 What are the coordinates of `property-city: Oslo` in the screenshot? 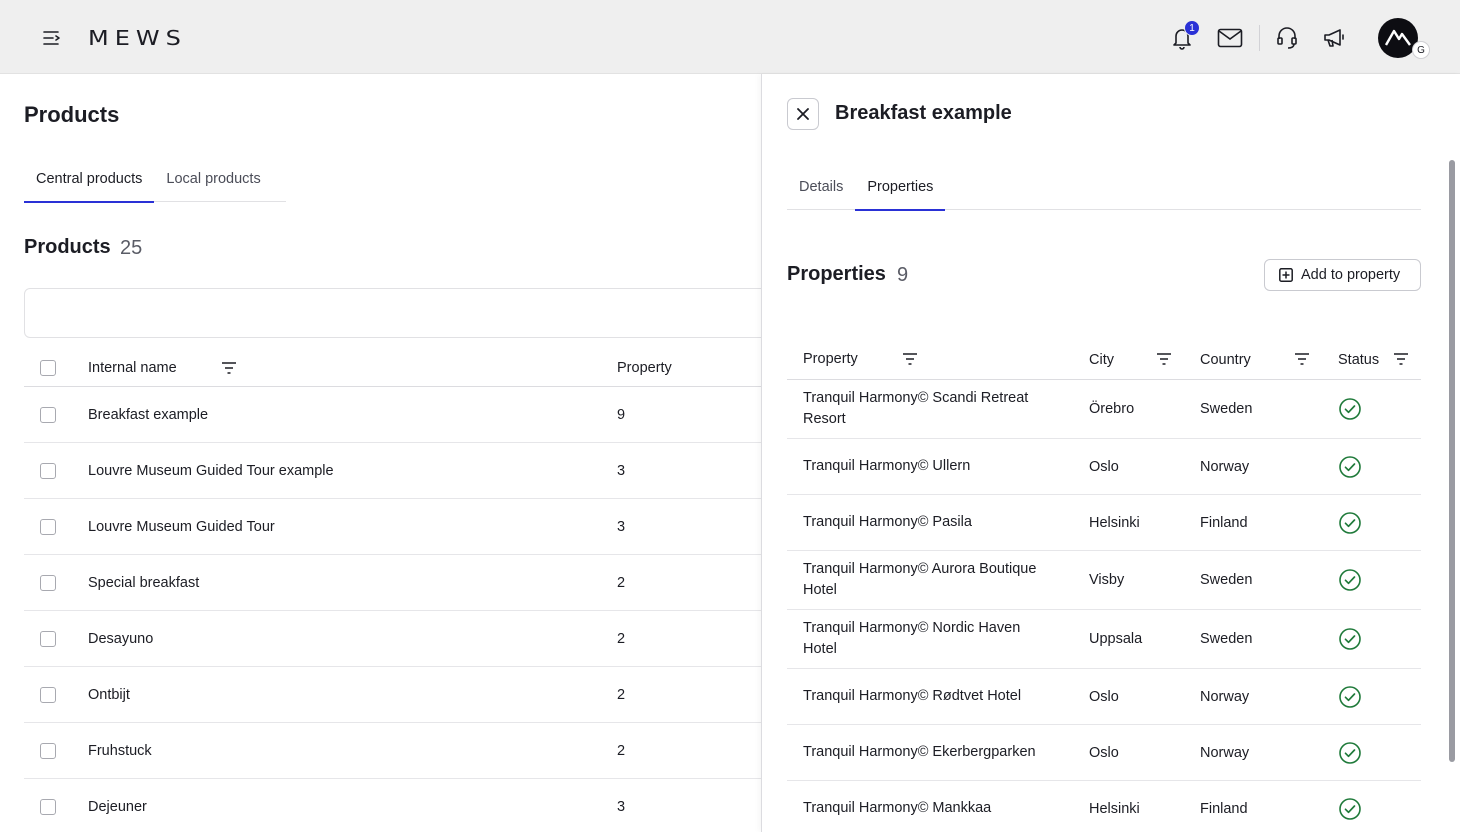 It's located at (1104, 466).